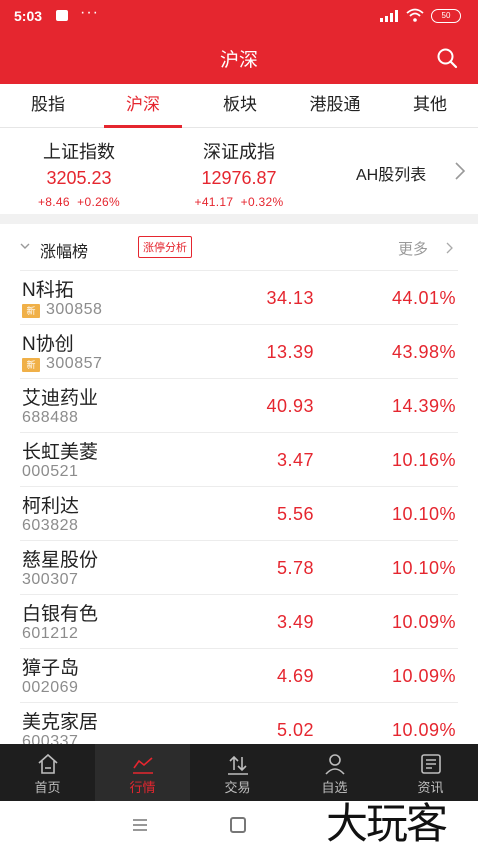  I want to click on wifi-icon, so click(415, 15).